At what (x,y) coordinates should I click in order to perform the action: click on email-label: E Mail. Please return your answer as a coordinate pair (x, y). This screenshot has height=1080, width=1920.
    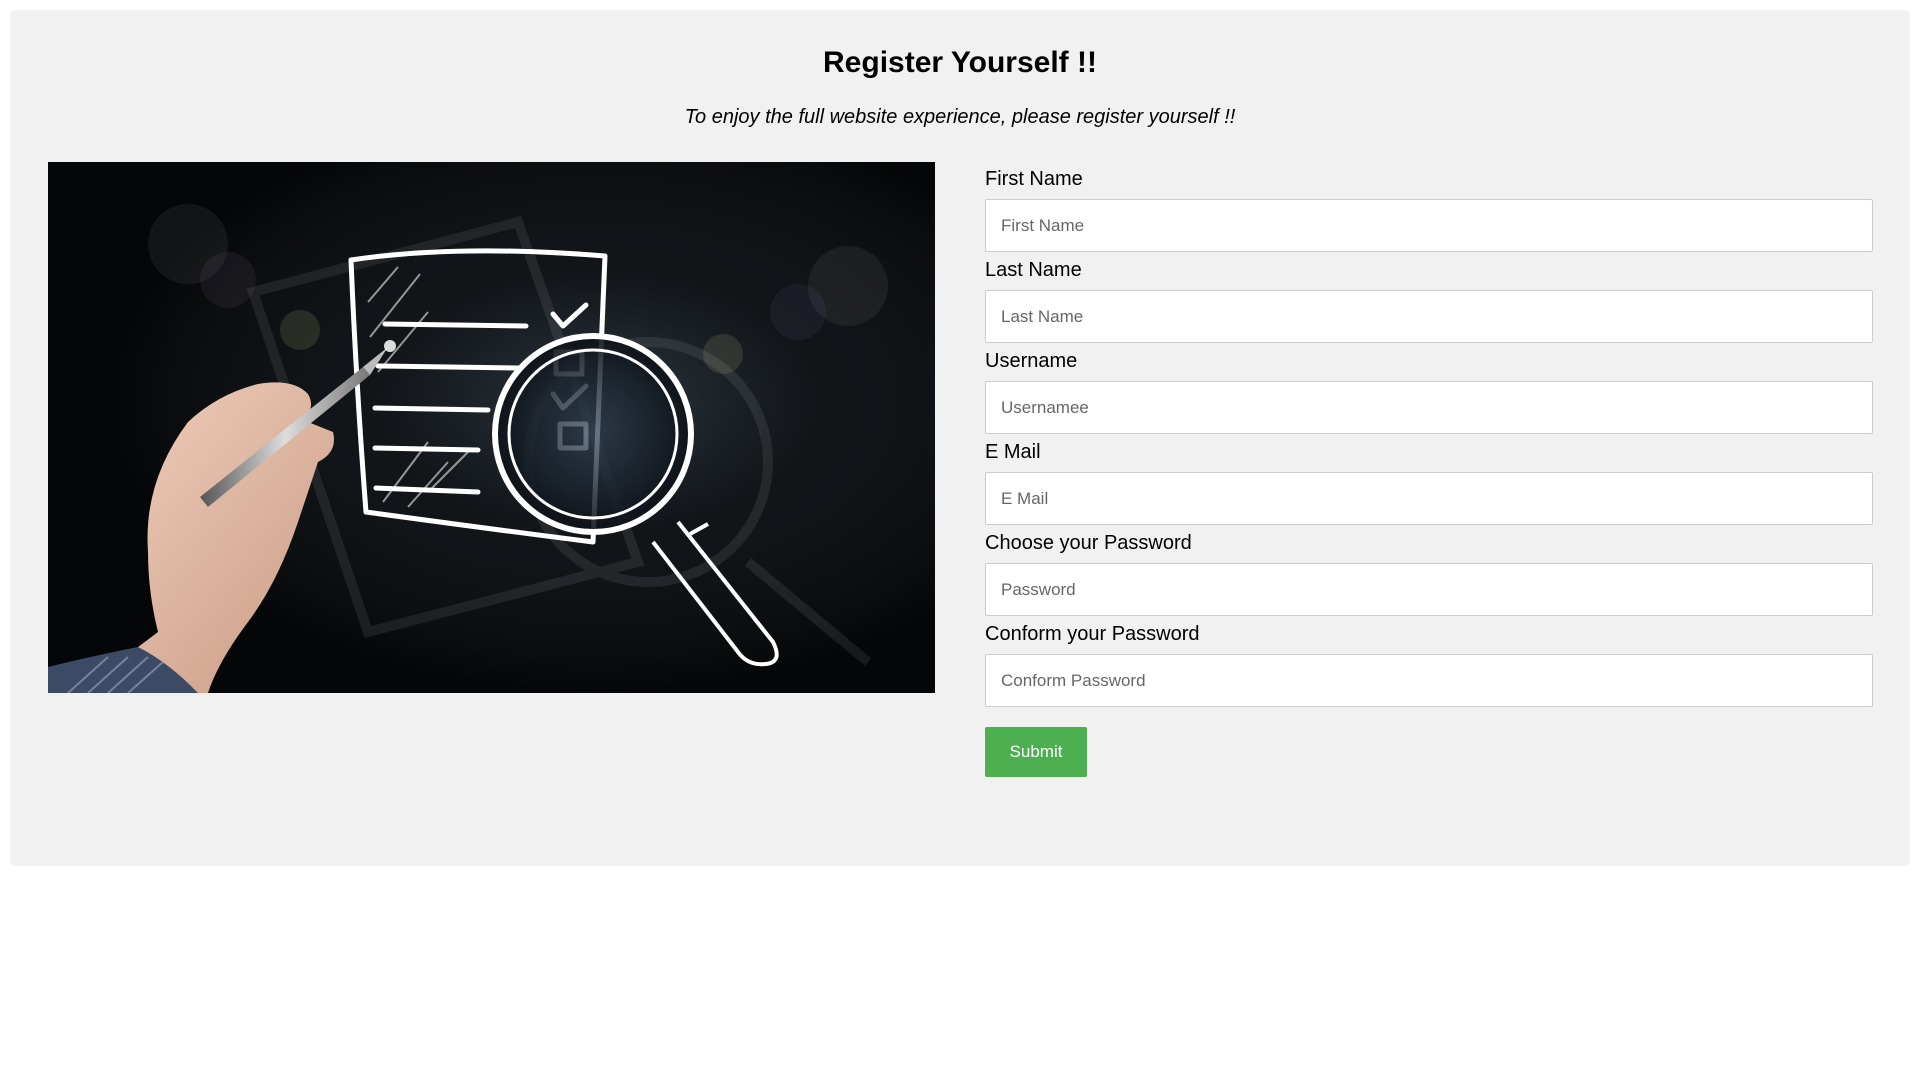
    Looking at the image, I should click on (1013, 452).